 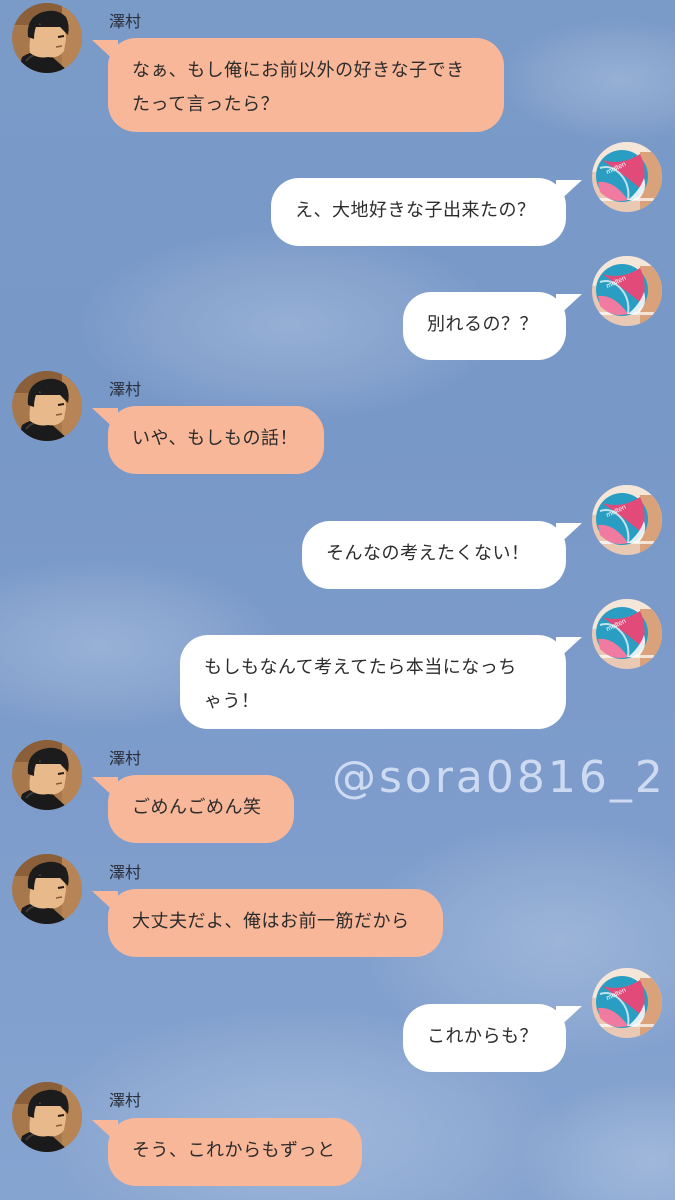 I want to click on incoming-message-bubble: ごめんごめん笑, so click(x=193, y=809).